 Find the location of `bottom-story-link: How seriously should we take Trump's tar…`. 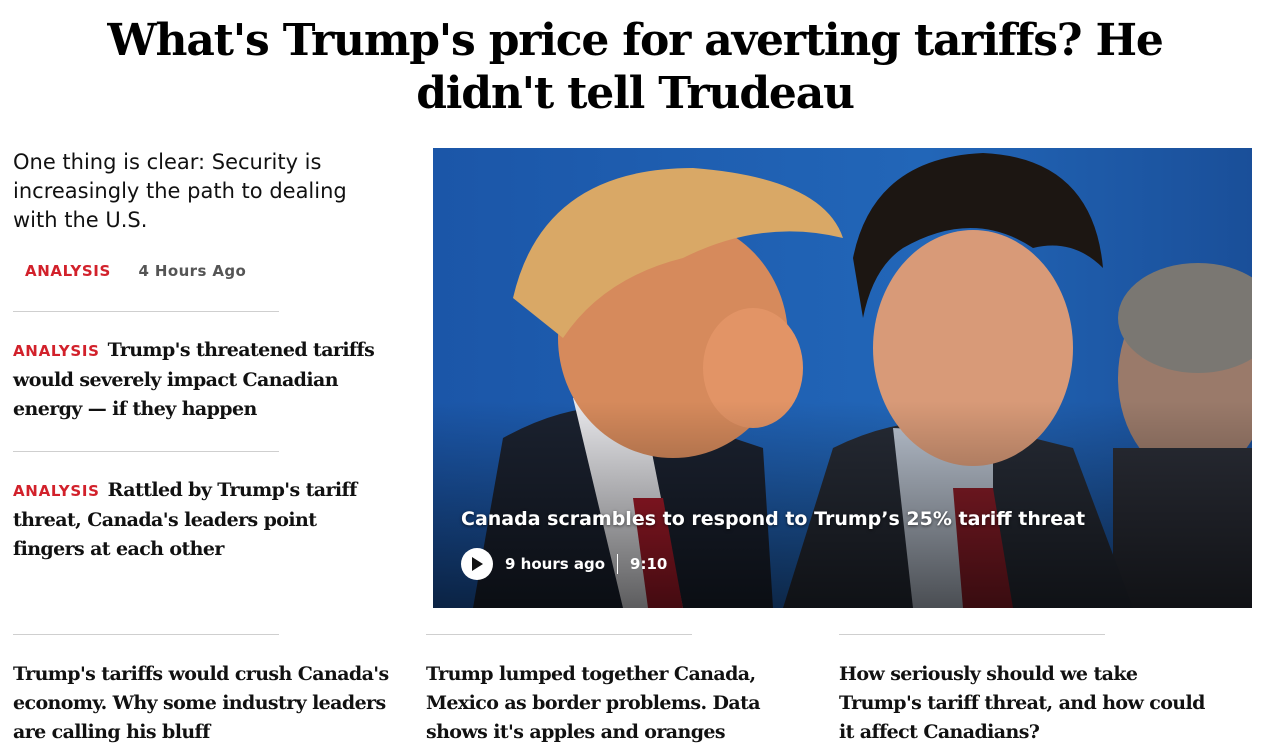

bottom-story-link: How seriously should we take Trump's tar… is located at coordinates (1031, 703).